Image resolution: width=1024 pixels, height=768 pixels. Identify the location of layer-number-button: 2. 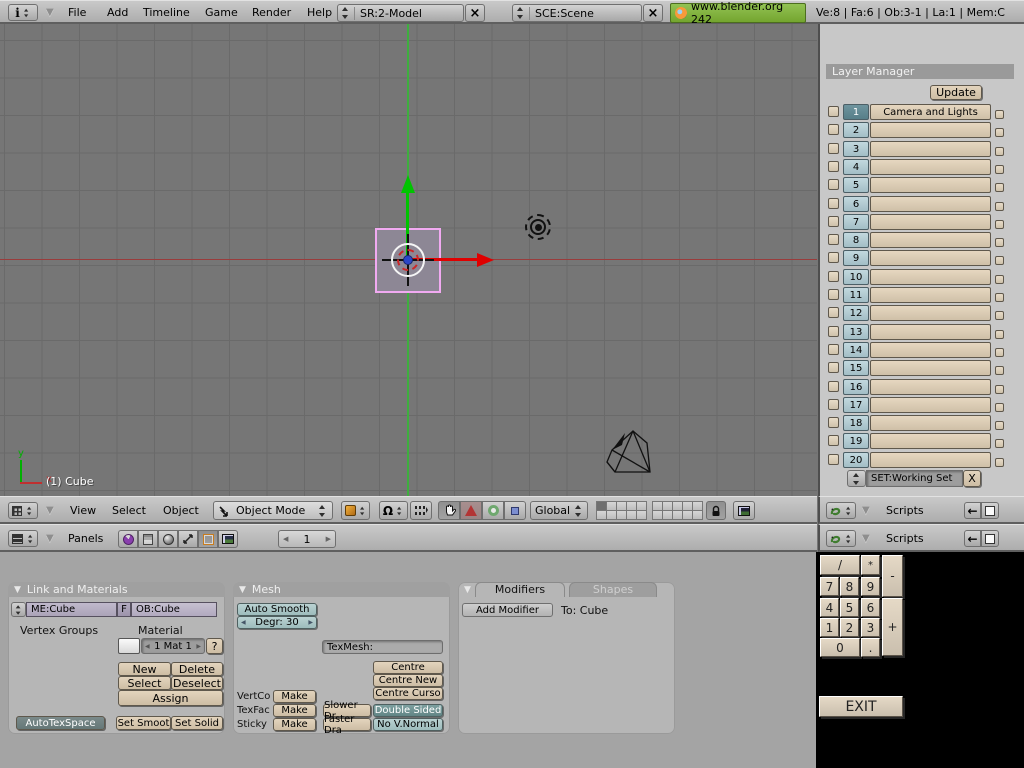
(856, 130).